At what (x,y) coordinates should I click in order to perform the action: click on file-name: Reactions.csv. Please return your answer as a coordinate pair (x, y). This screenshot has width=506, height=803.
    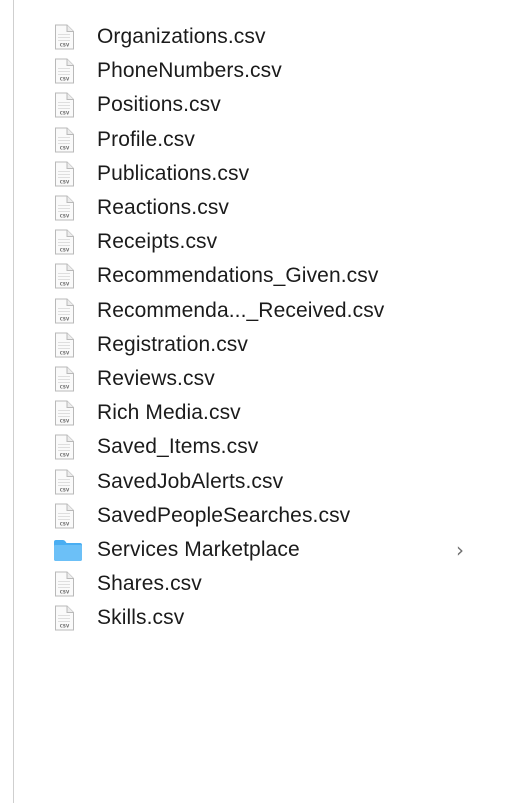
    Looking at the image, I should click on (163, 208).